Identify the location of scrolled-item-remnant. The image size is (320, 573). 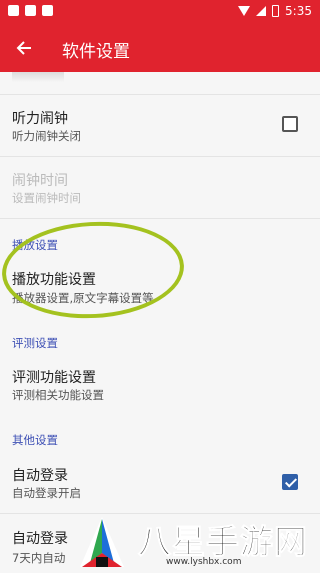
(160, 84).